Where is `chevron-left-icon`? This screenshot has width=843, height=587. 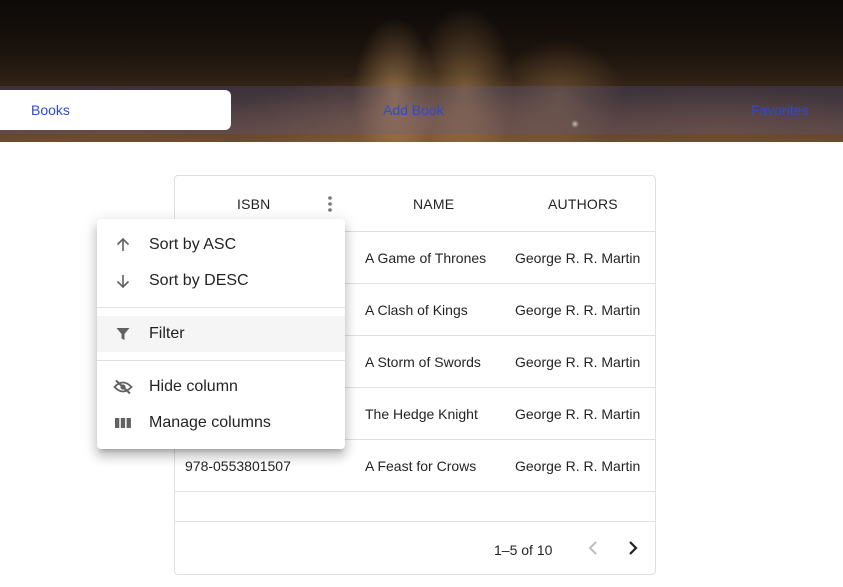 chevron-left-icon is located at coordinates (592, 548).